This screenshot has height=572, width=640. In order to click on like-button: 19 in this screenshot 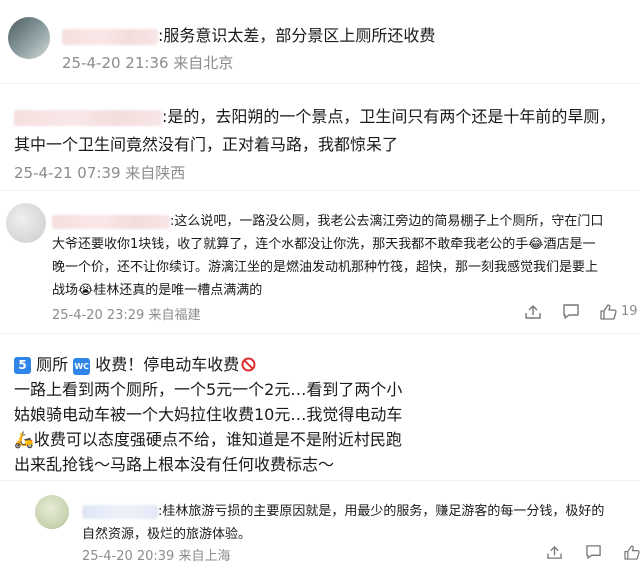, I will do `click(619, 311)`.